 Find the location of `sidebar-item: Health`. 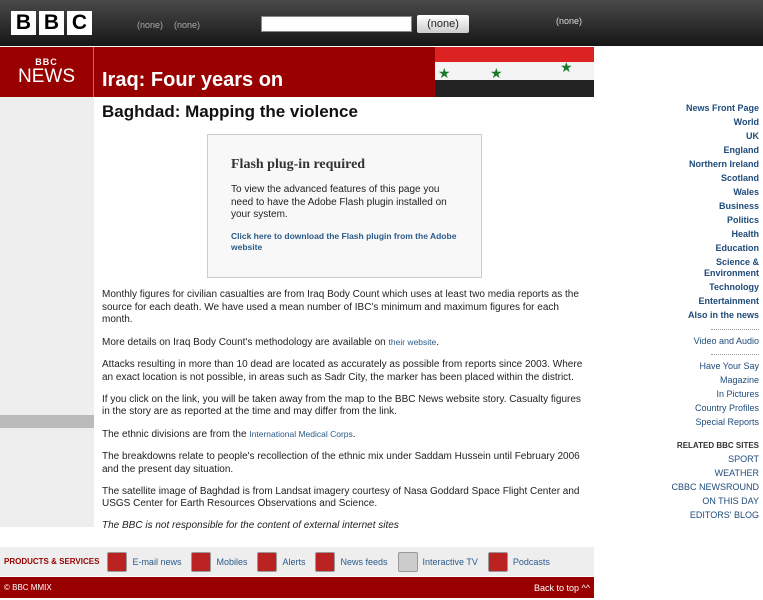

sidebar-item: Health is located at coordinates (745, 234).